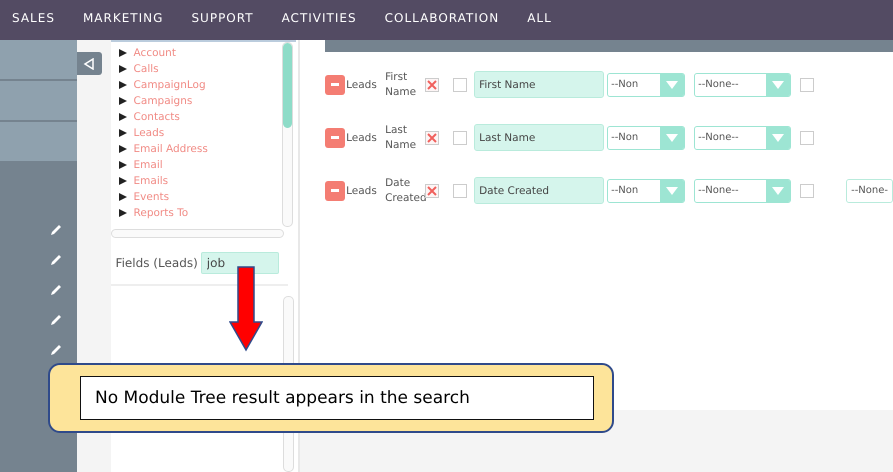 Image resolution: width=893 pixels, height=472 pixels. I want to click on callout-text: No Module Tree result appears in the search, so click(337, 398).